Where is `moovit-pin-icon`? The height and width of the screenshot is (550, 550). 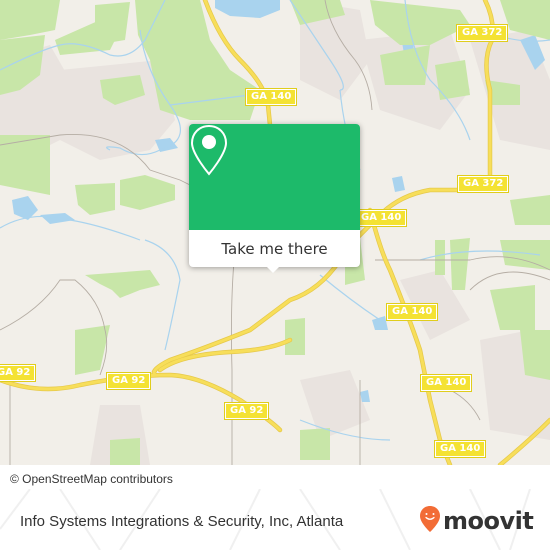
moovit-pin-icon is located at coordinates (430, 521).